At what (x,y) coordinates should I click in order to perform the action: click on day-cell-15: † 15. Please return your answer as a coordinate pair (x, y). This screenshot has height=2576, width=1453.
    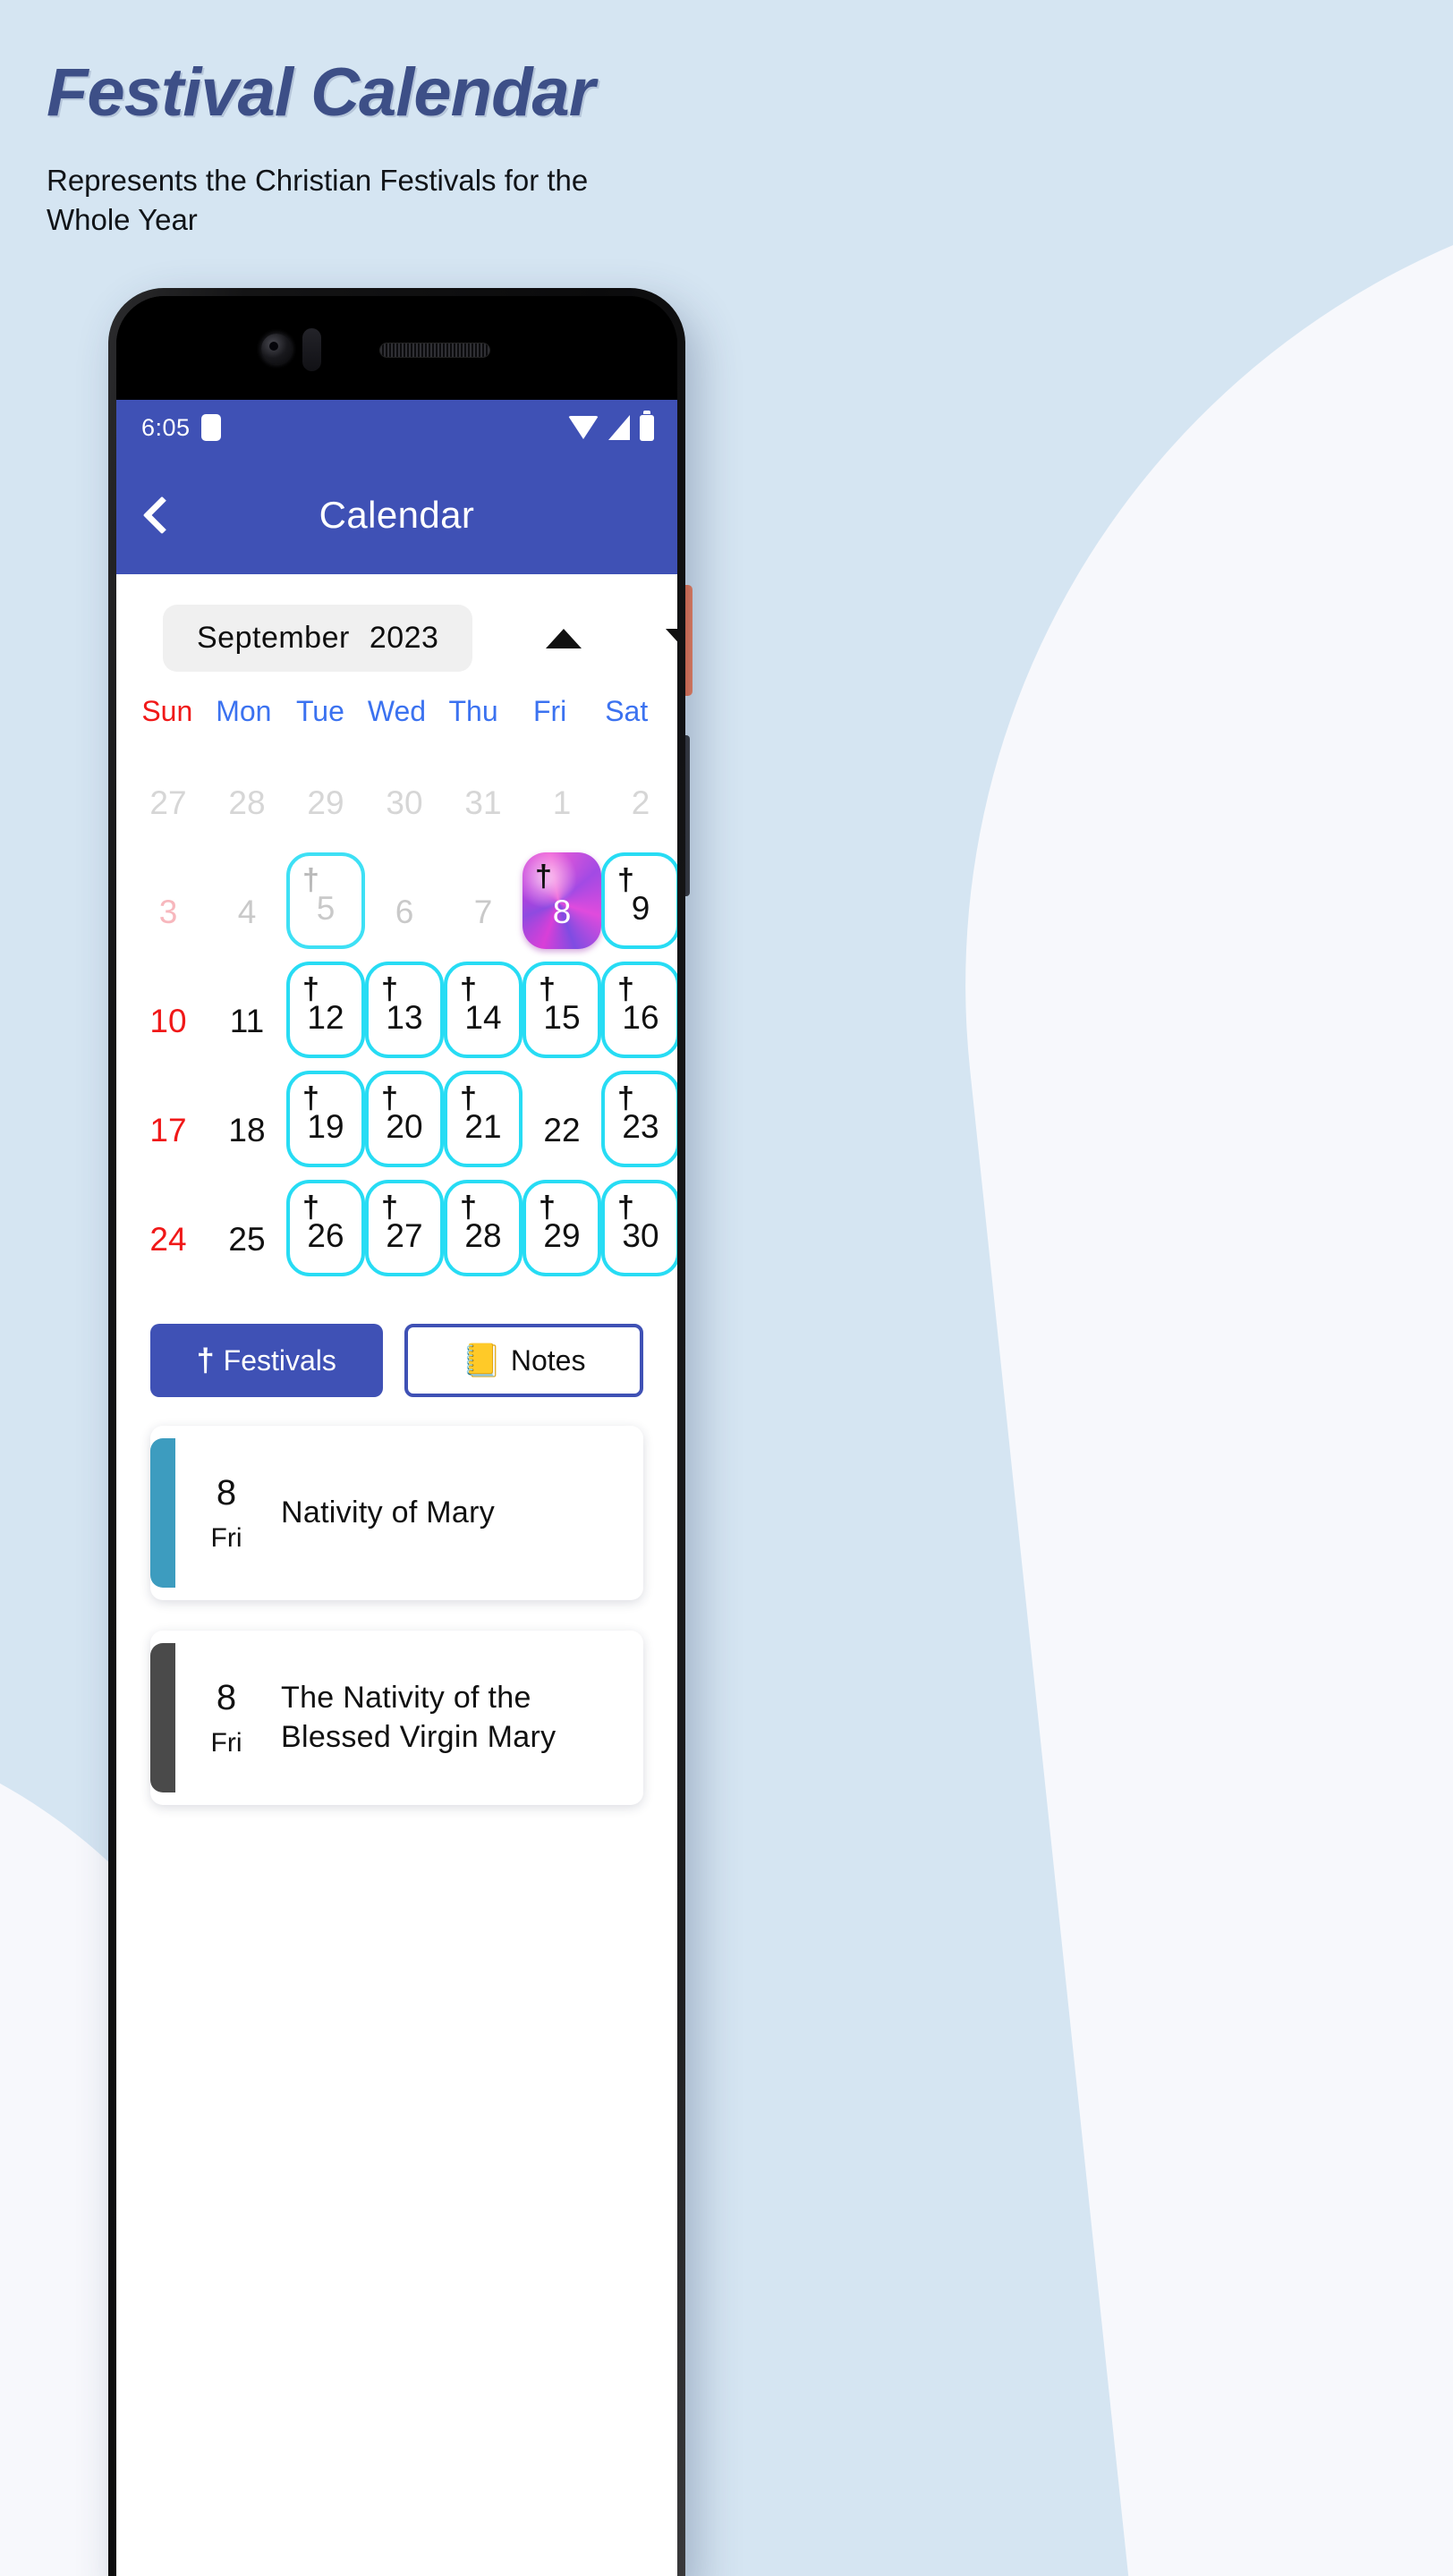
    Looking at the image, I should click on (562, 1010).